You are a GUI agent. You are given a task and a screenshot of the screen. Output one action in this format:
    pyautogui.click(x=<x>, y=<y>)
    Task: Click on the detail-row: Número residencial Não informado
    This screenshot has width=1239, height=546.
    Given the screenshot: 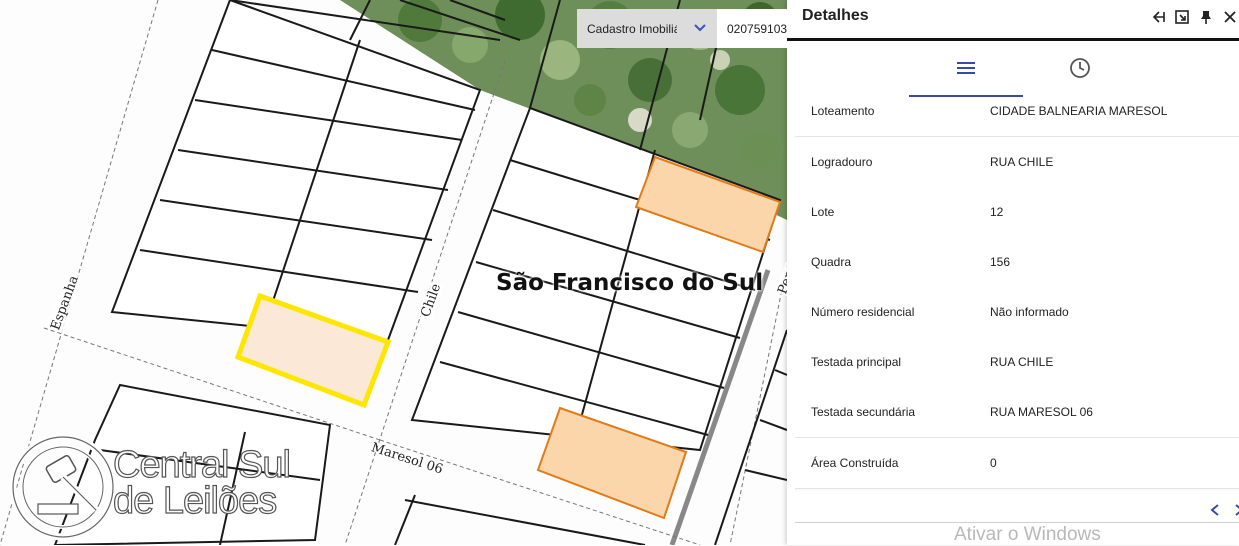 What is the action you would take?
    pyautogui.click(x=1017, y=312)
    